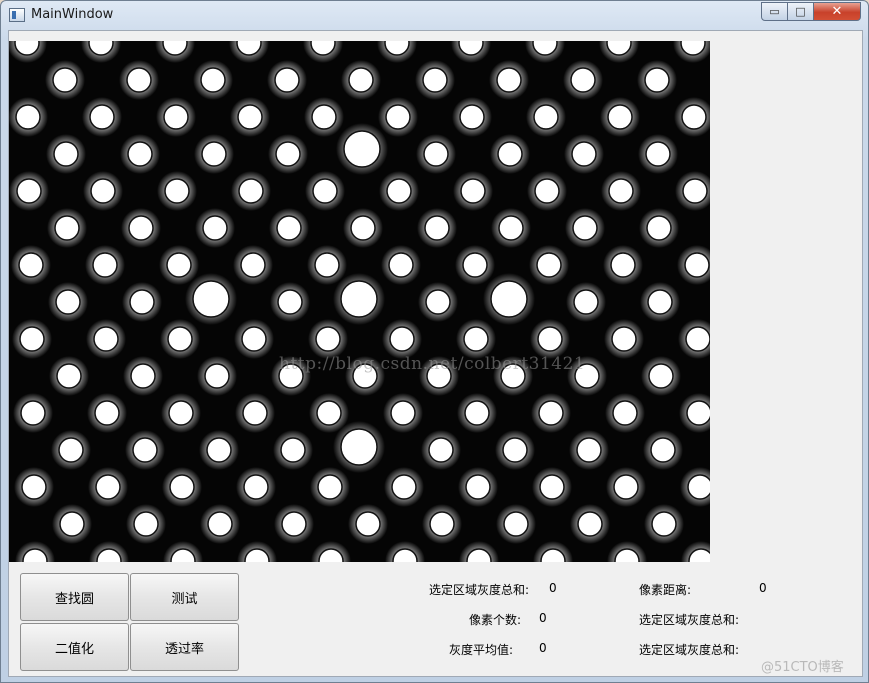 This screenshot has width=869, height=683. I want to click on binarize-button: 二值化, so click(74, 647).